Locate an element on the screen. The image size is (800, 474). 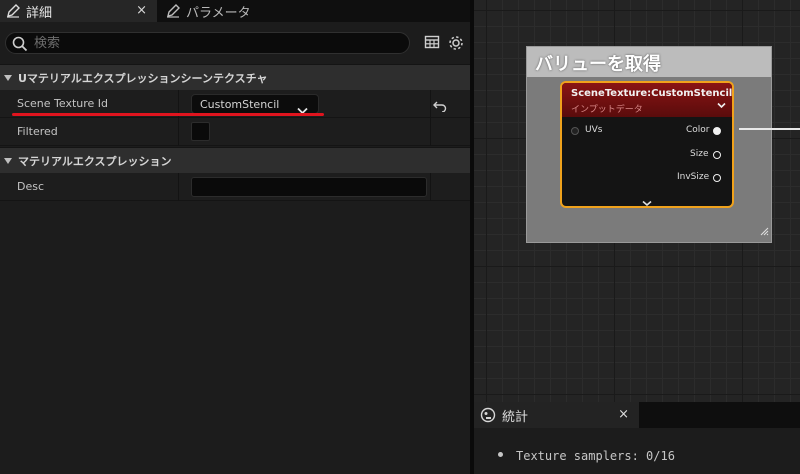
settings-gear-icon is located at coordinates (456, 43).